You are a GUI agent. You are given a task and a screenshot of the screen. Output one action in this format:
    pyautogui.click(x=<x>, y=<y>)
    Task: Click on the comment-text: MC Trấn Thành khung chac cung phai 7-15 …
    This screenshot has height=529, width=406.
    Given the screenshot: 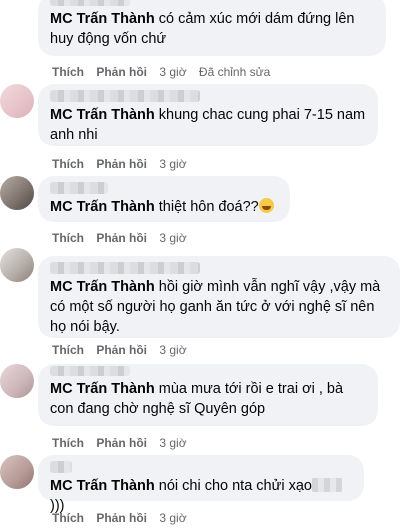 What is the action you would take?
    pyautogui.click(x=208, y=125)
    